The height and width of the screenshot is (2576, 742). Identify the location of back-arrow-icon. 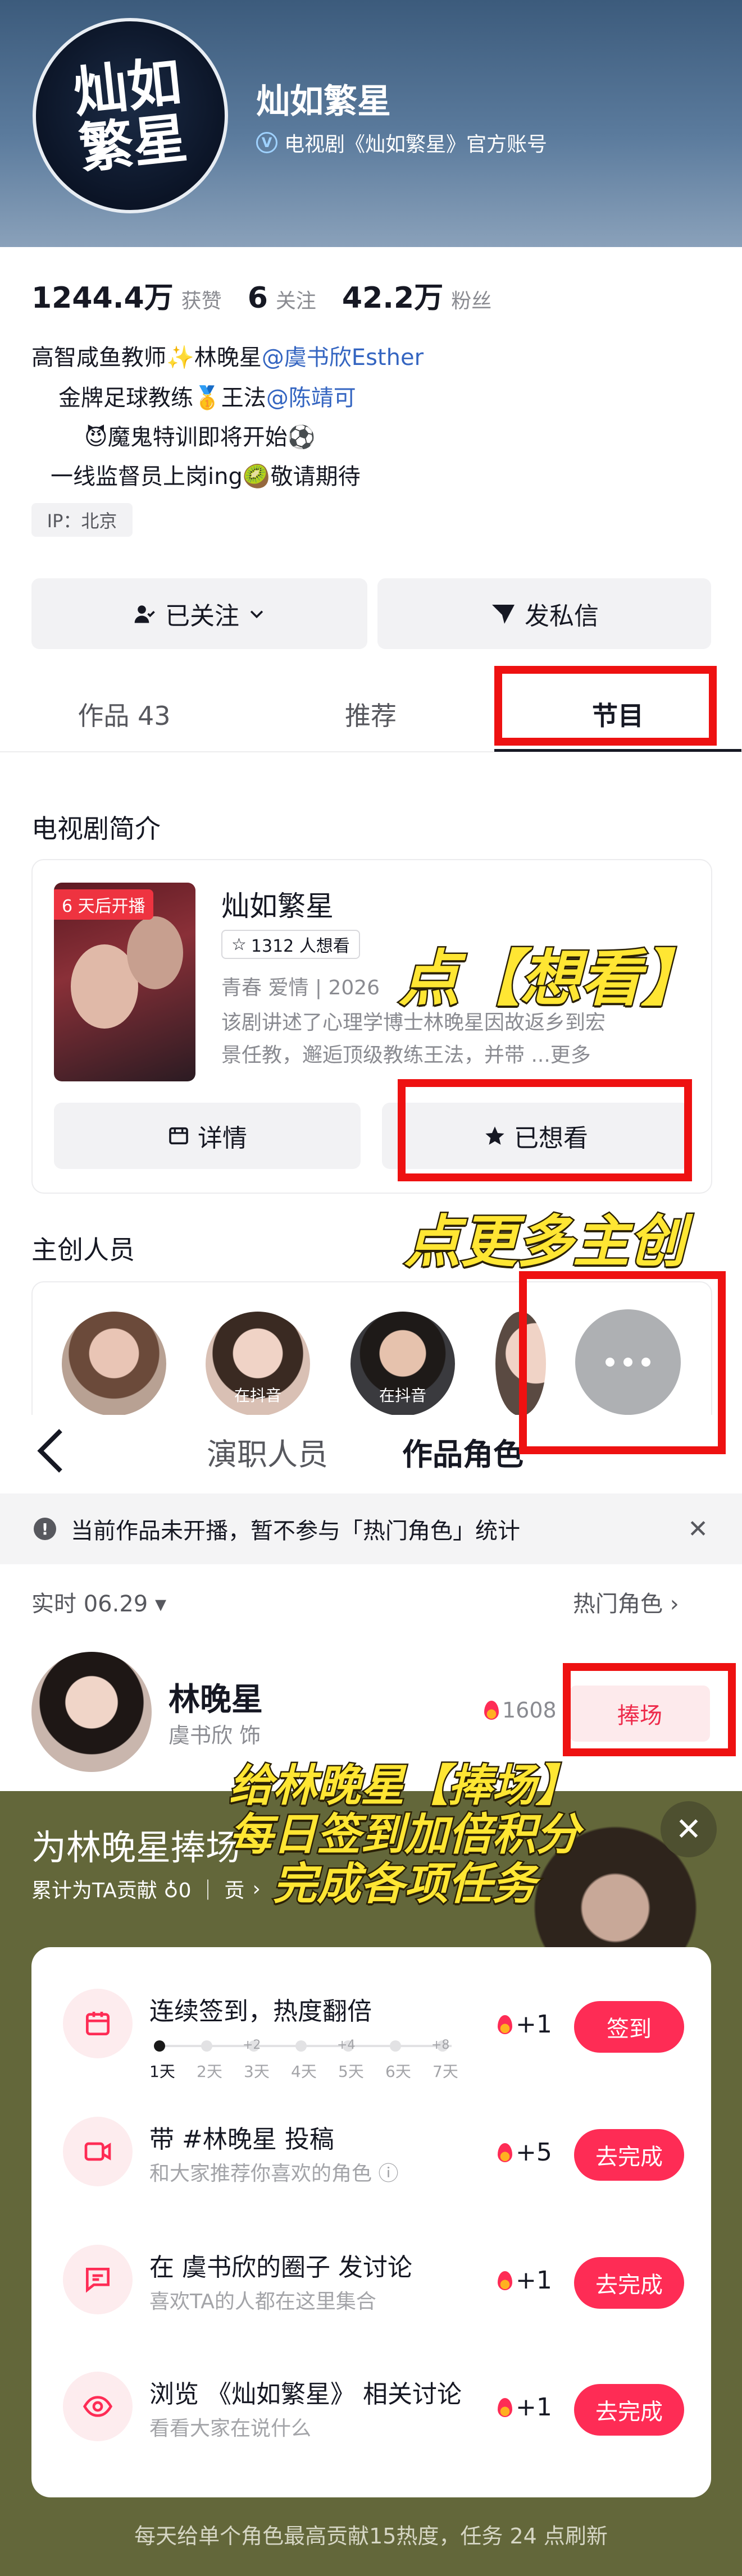
(50, 1451).